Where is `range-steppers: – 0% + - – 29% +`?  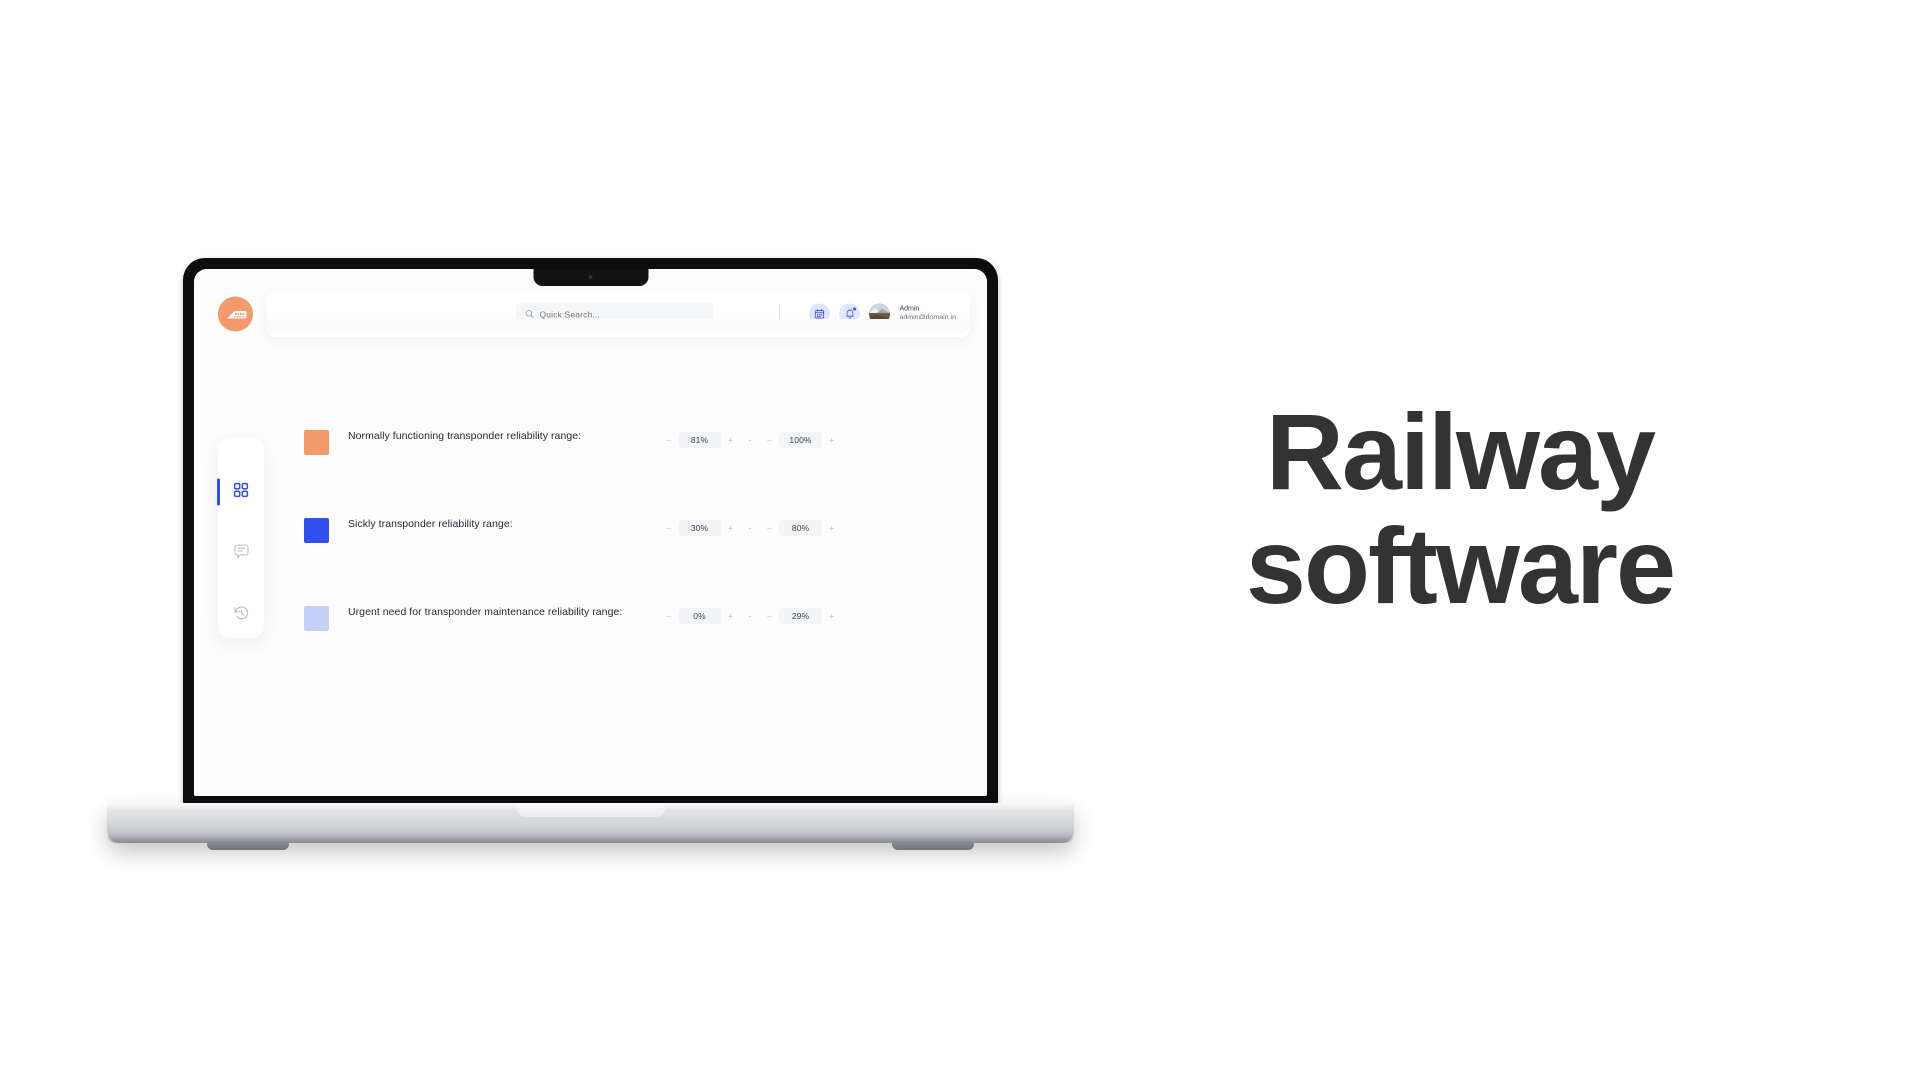
range-steppers: – 0% + - – 29% + is located at coordinates (750, 614).